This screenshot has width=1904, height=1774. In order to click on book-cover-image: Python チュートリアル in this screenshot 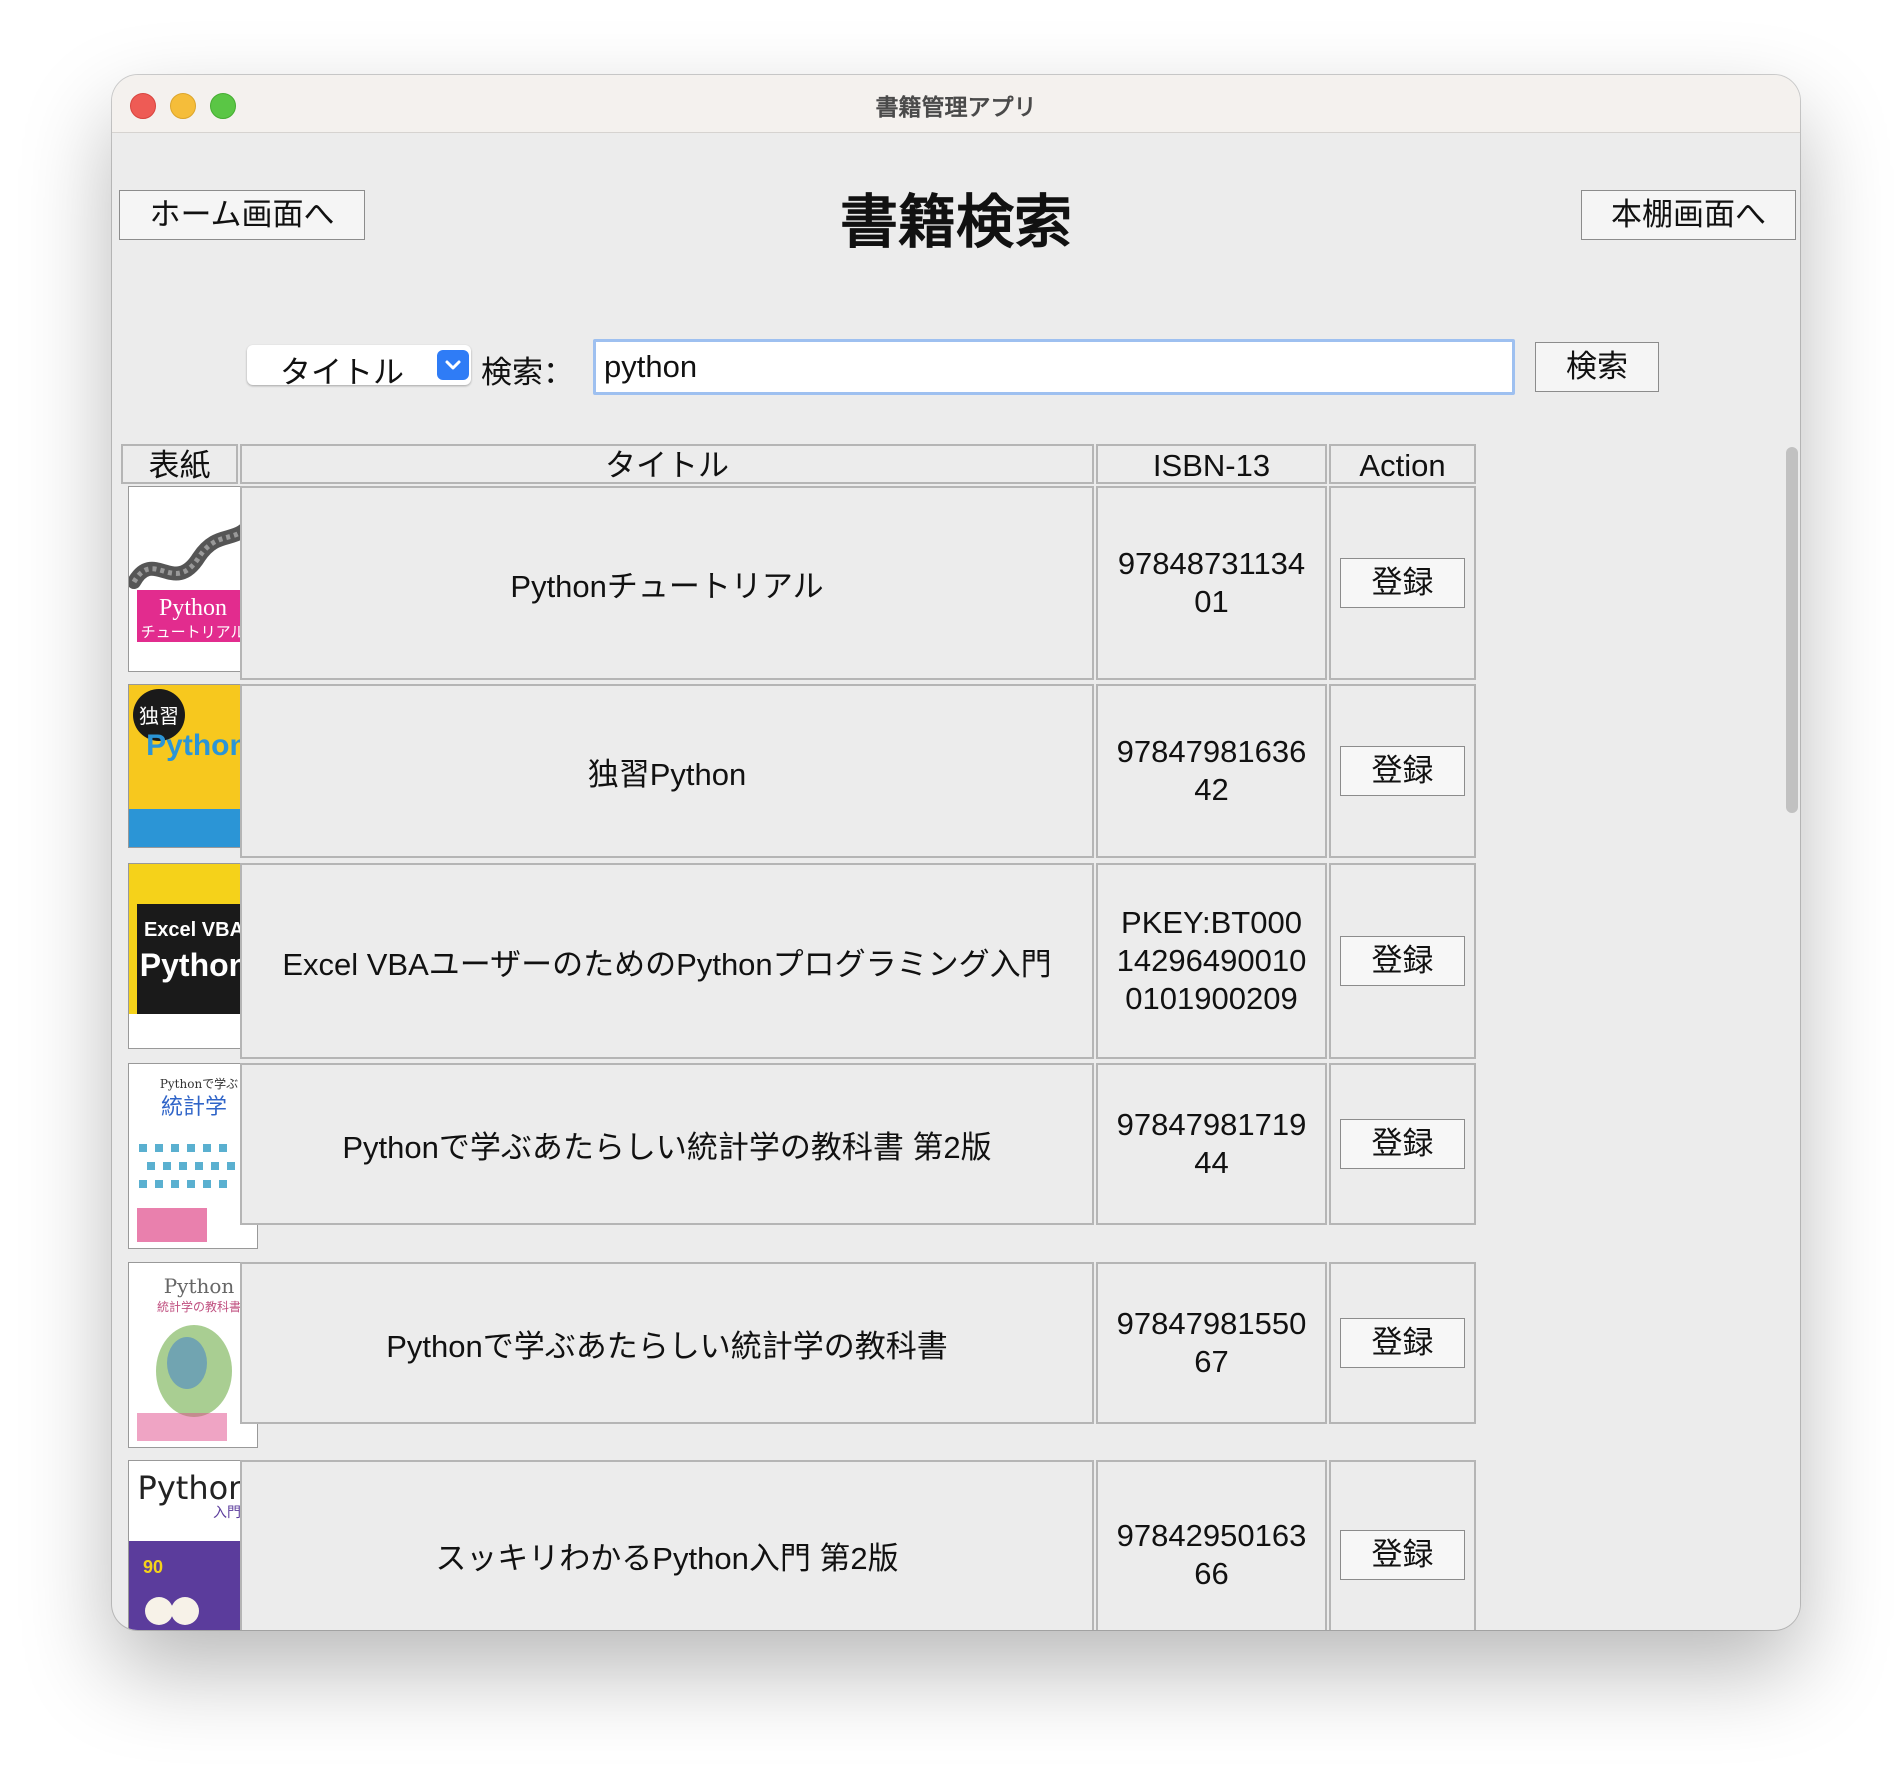, I will do `click(193, 579)`.